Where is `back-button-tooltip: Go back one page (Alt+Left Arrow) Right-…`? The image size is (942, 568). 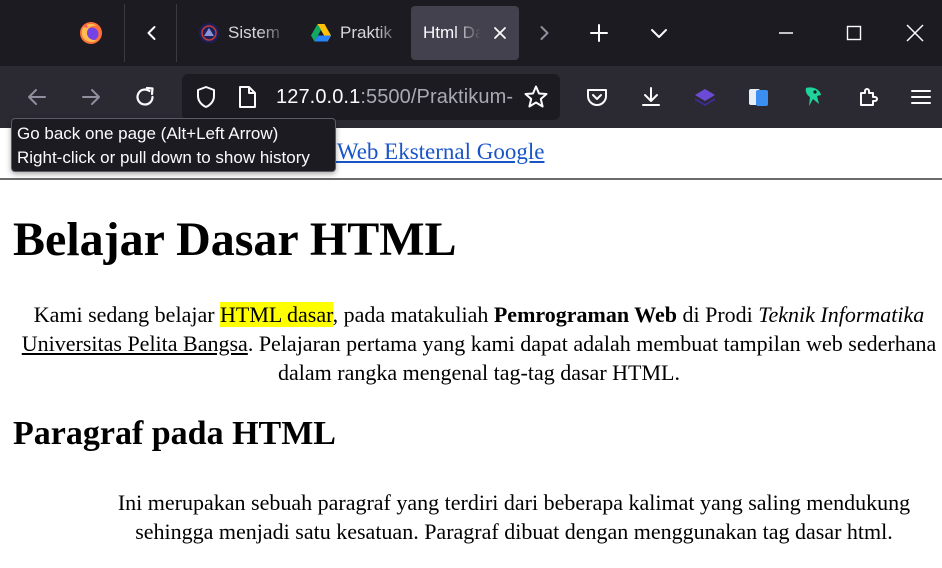
back-button-tooltip: Go back one page (Alt+Left Arrow) Right-… is located at coordinates (173, 145).